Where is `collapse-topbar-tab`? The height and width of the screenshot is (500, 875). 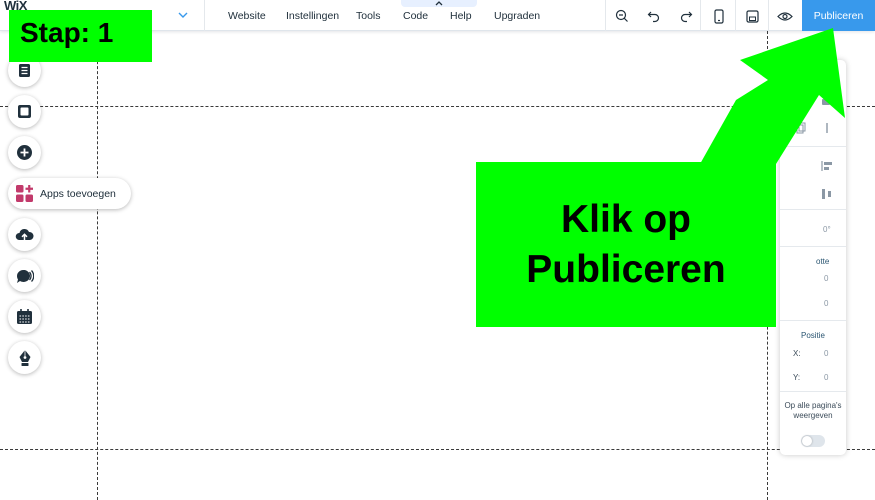 collapse-topbar-tab is located at coordinates (439, 3).